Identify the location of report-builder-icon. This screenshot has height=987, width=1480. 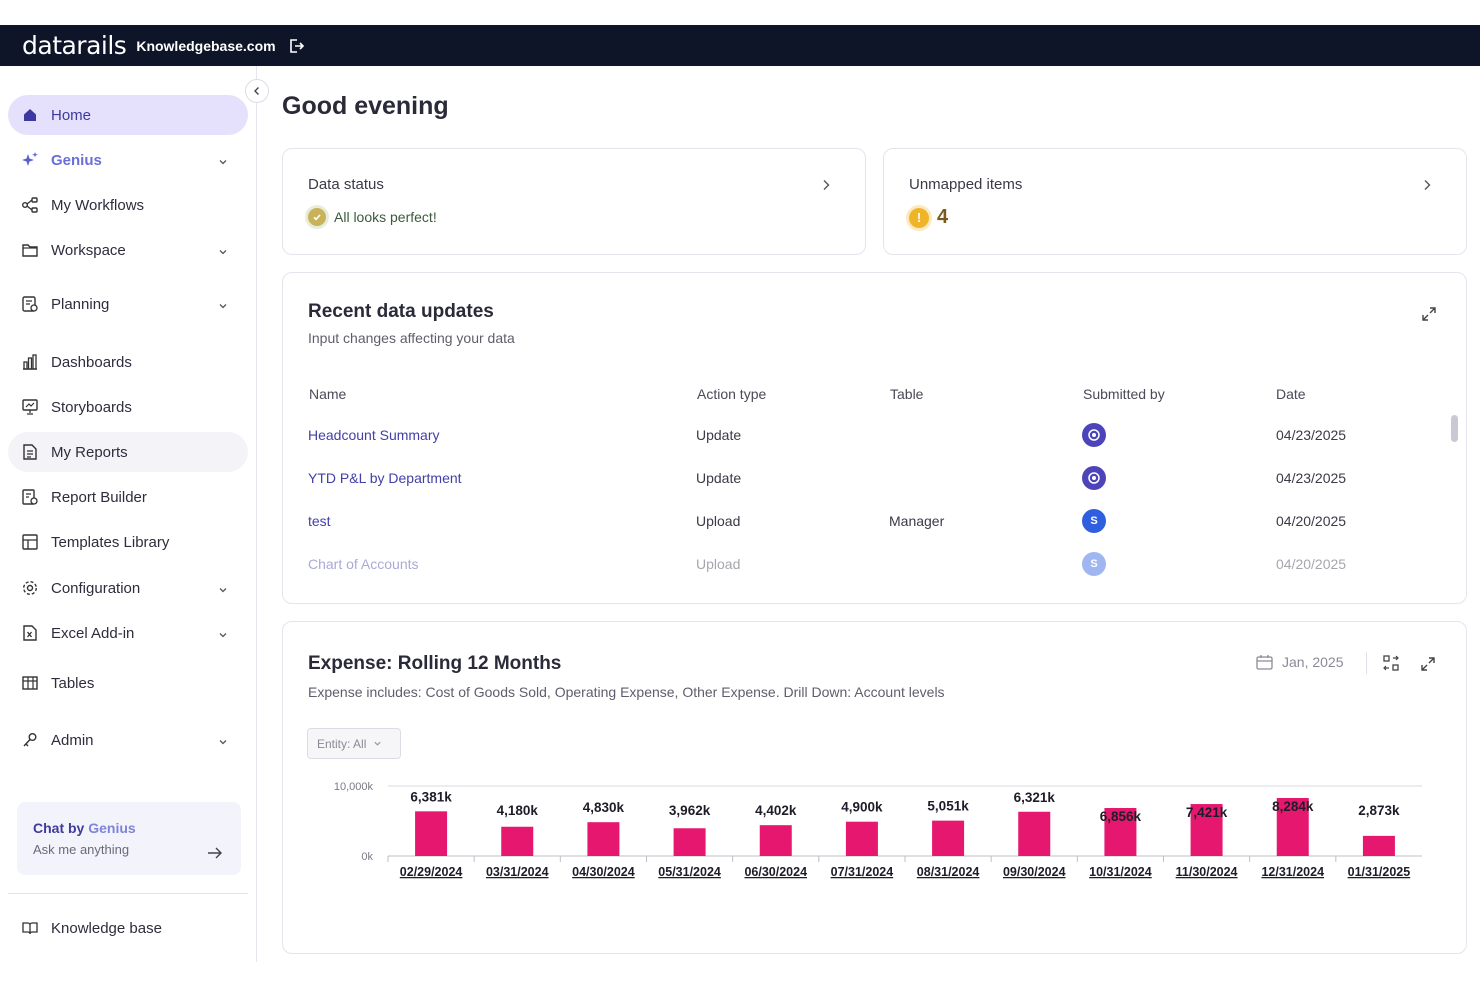
(30, 497).